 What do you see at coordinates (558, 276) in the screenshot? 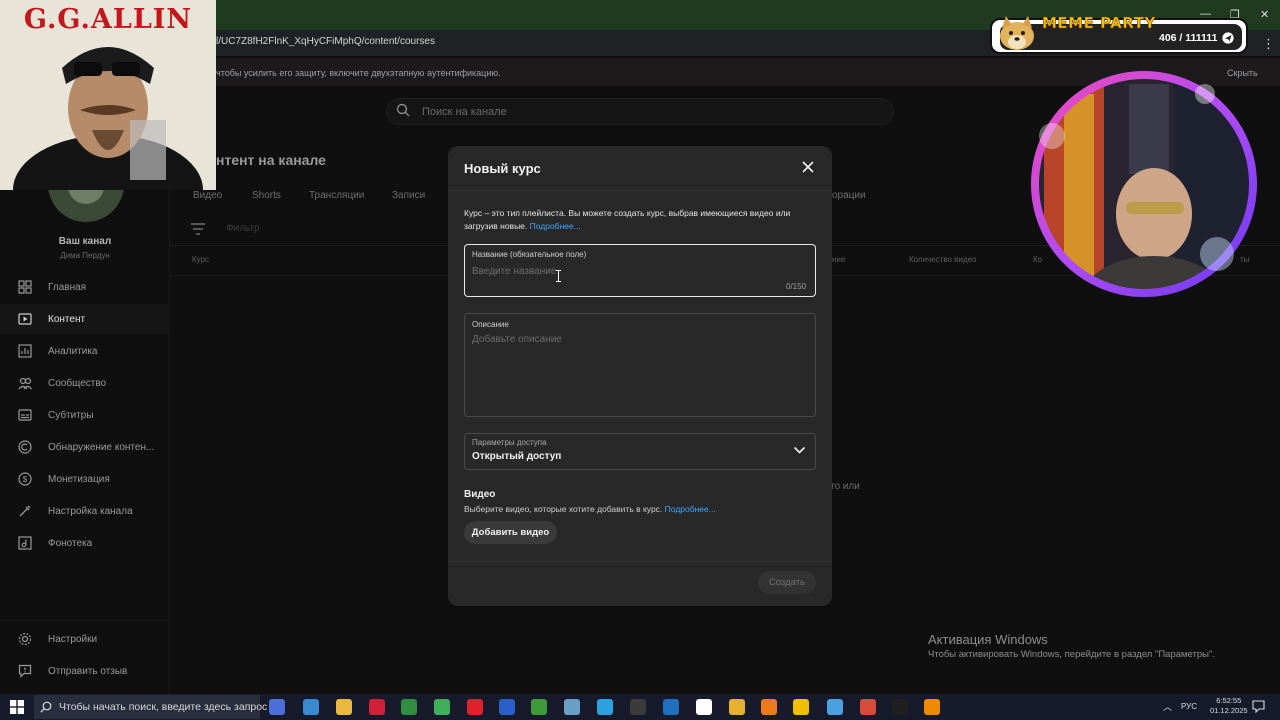
I see `text-cursor-icon` at bounding box center [558, 276].